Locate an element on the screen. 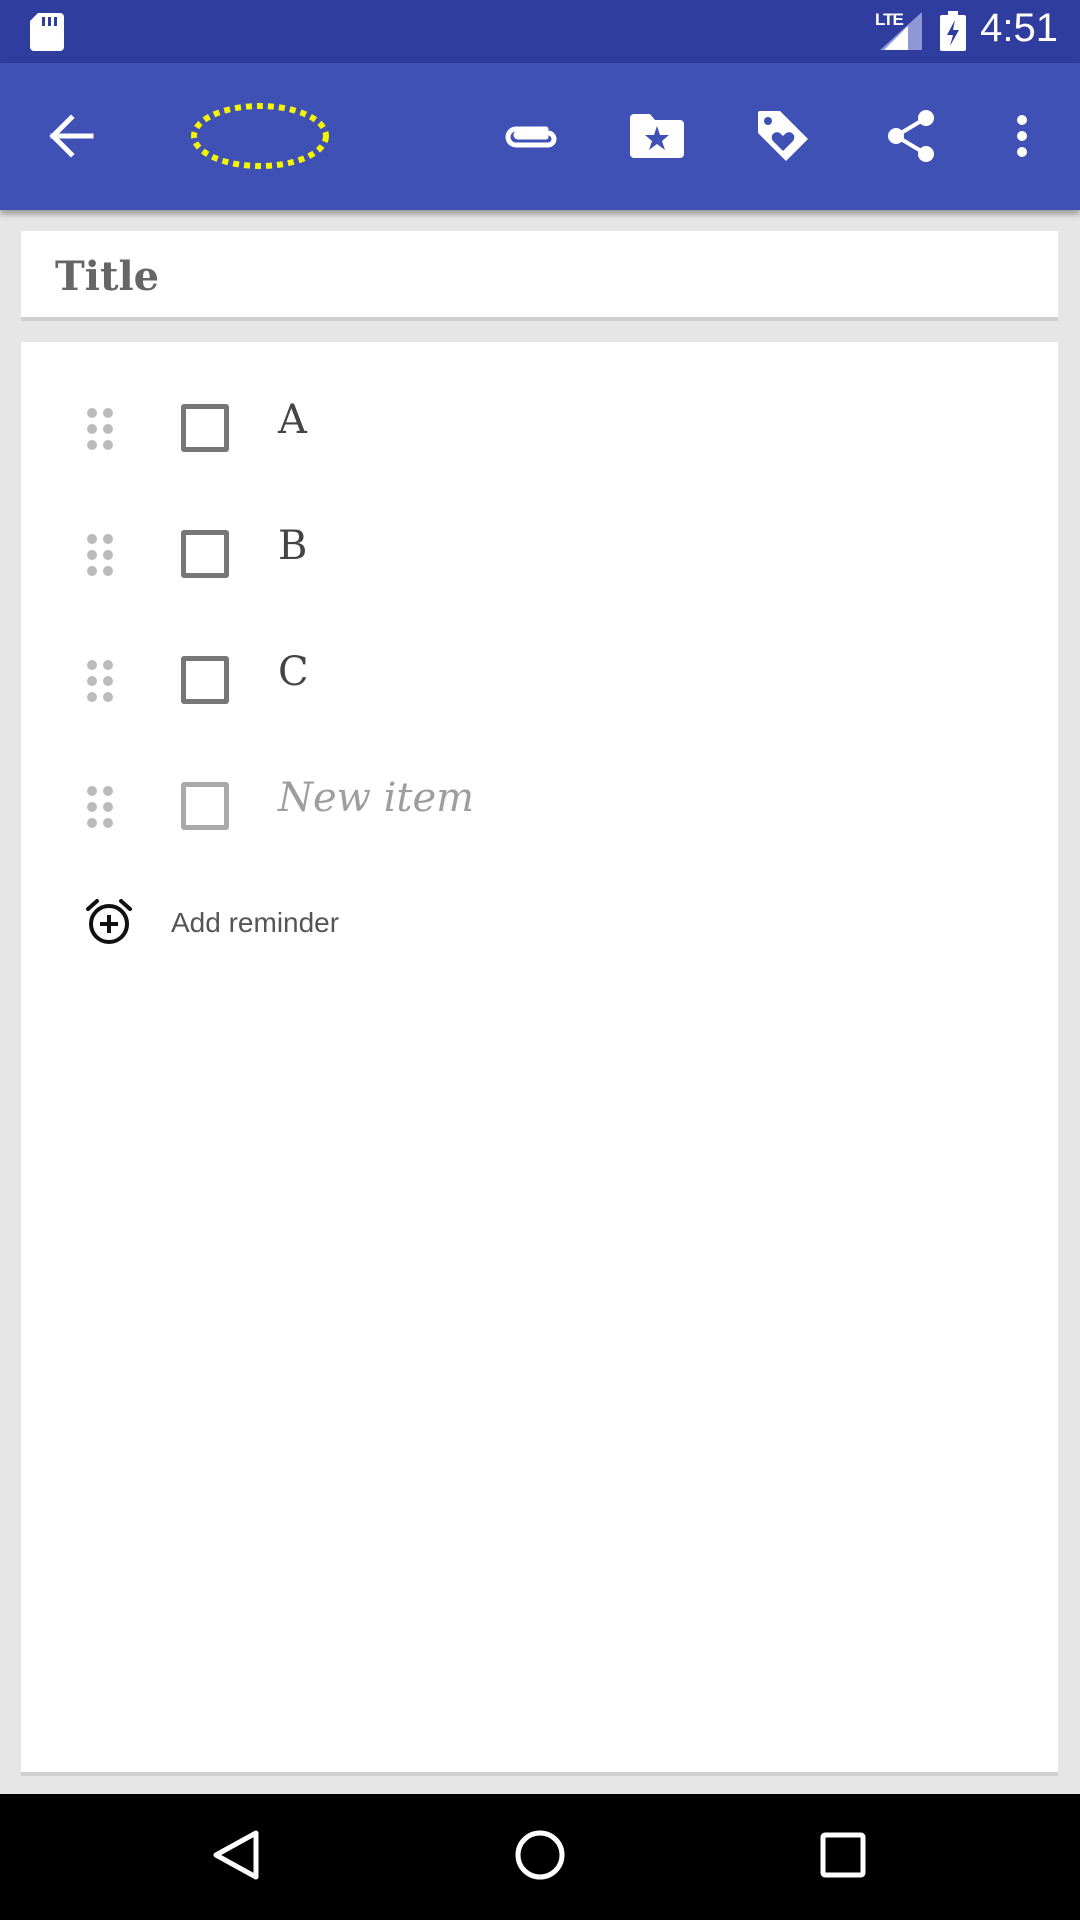 This screenshot has width=1080, height=1920. status-bar: LTE 4:51 is located at coordinates (540, 31).